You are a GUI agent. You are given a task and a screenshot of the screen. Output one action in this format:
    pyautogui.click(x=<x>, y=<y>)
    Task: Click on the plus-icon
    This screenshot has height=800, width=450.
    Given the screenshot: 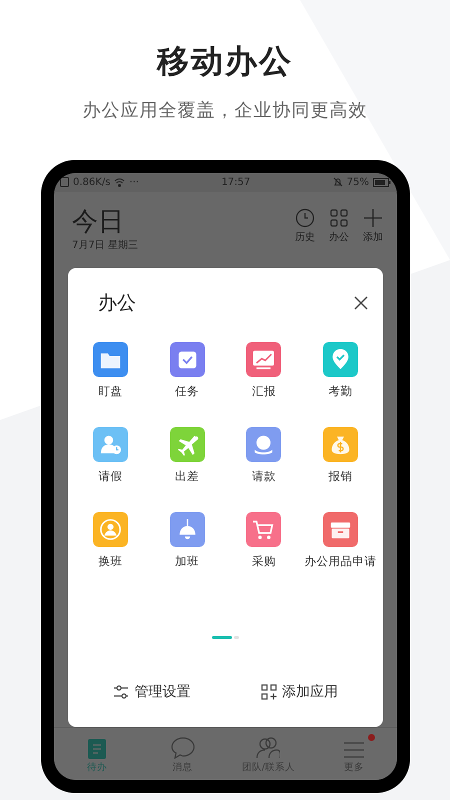 What is the action you would take?
    pyautogui.click(x=373, y=218)
    